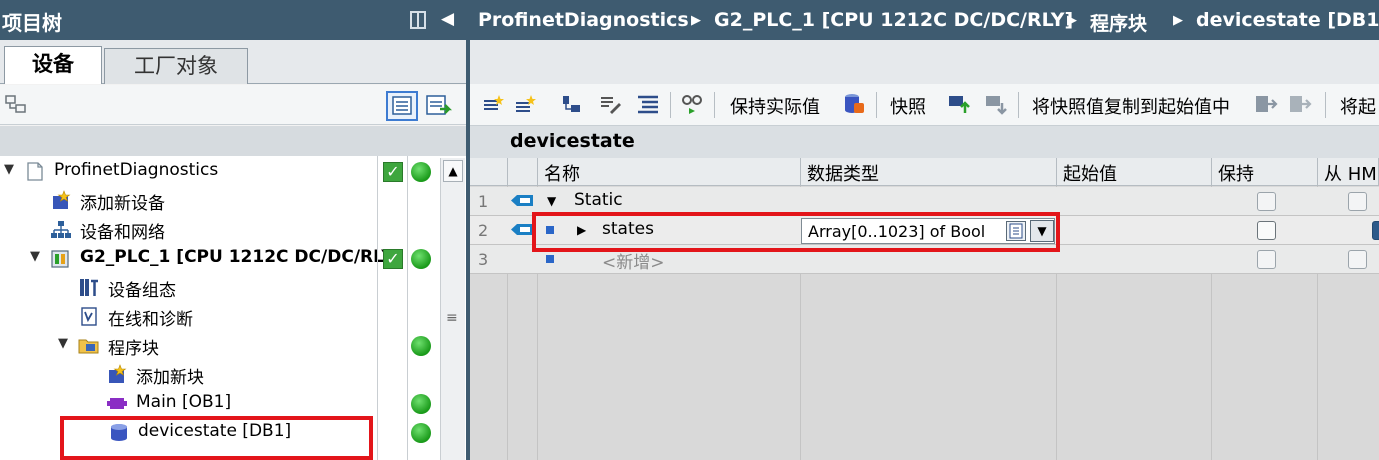 This screenshot has width=1379, height=460. What do you see at coordinates (418, 20) in the screenshot?
I see `pin-icon` at bounding box center [418, 20].